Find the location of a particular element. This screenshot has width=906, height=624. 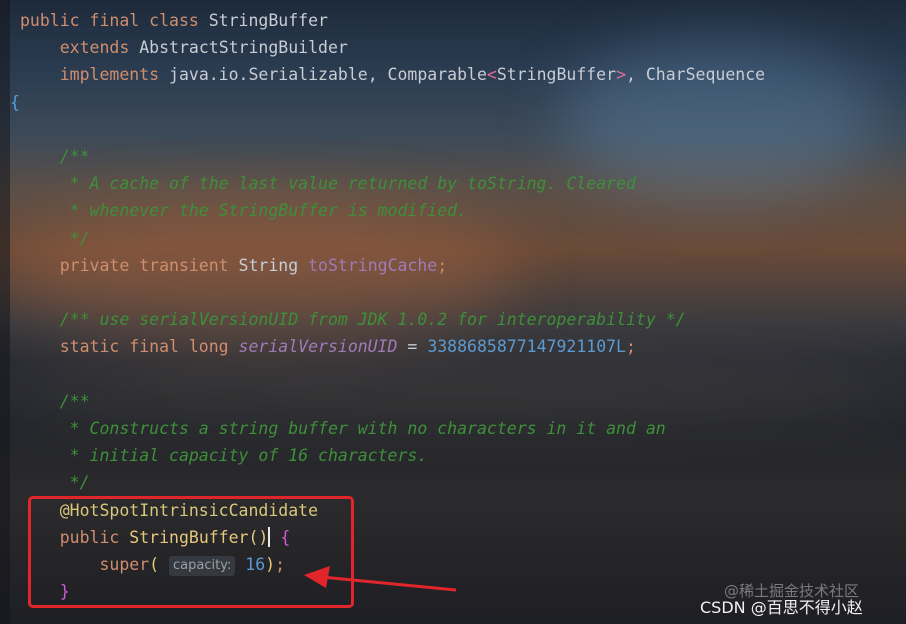

watermark-csdn: CSDN @百思不得小赵 is located at coordinates (781, 607).